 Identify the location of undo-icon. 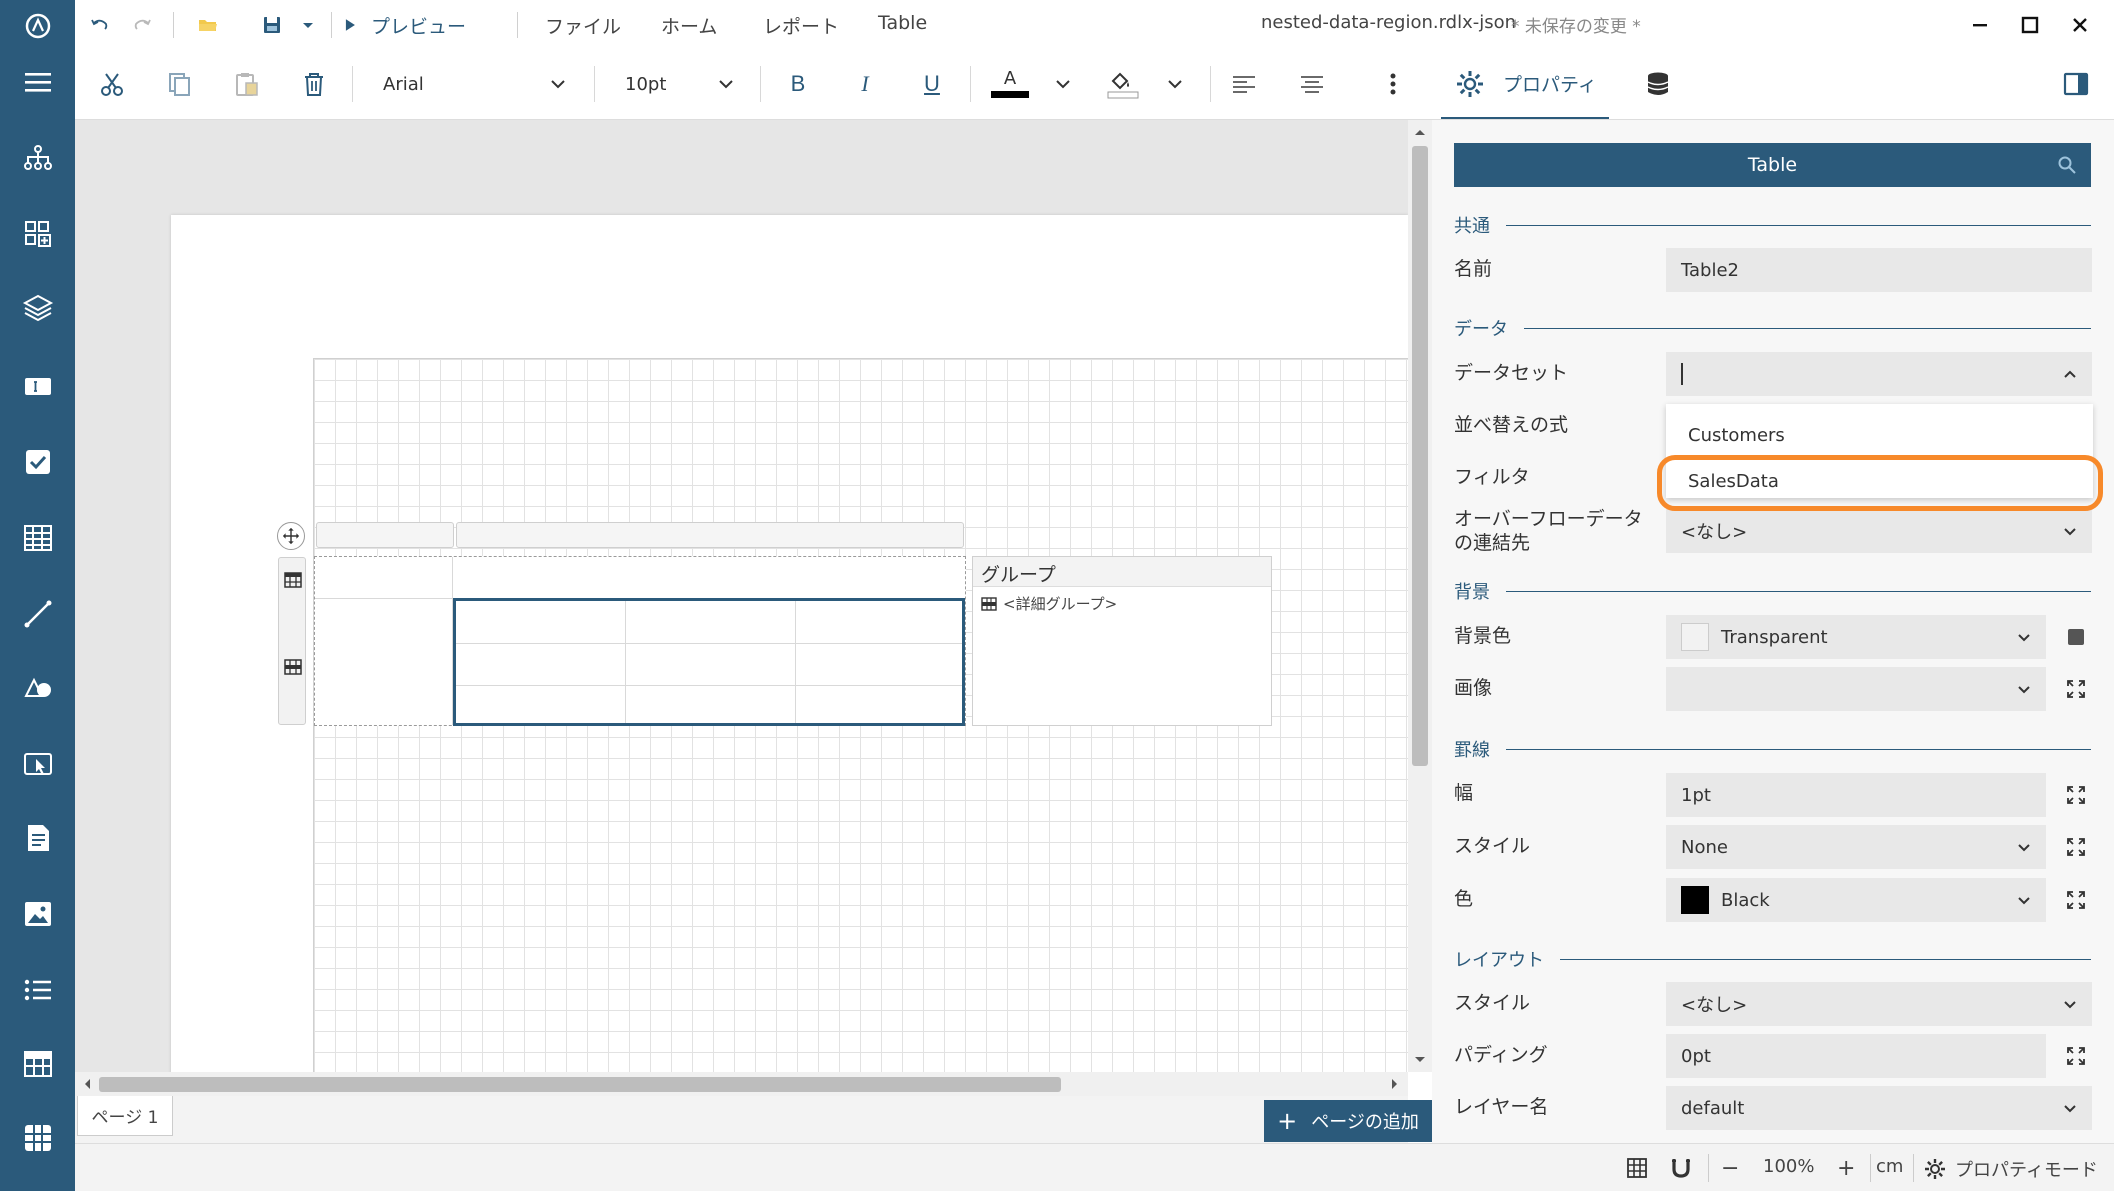
(100, 25).